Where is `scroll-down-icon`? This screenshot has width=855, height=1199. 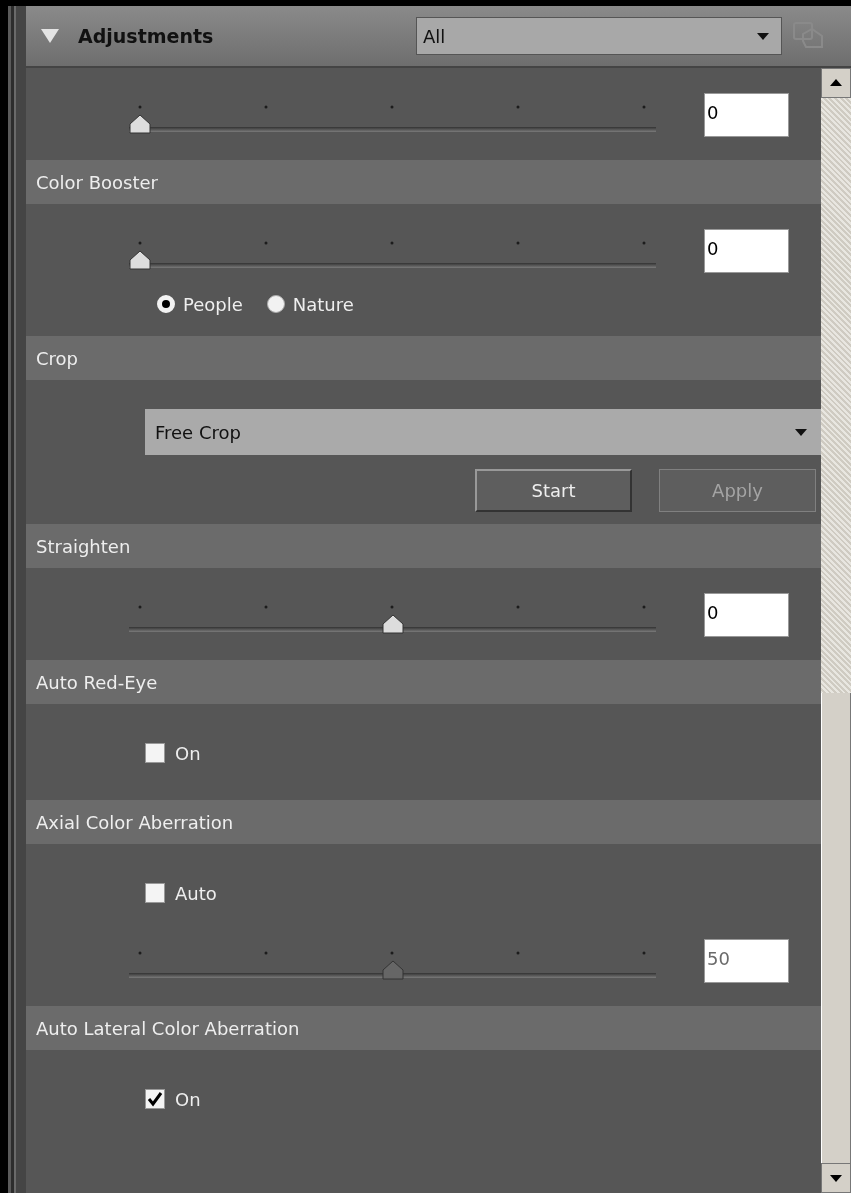 scroll-down-icon is located at coordinates (836, 1178).